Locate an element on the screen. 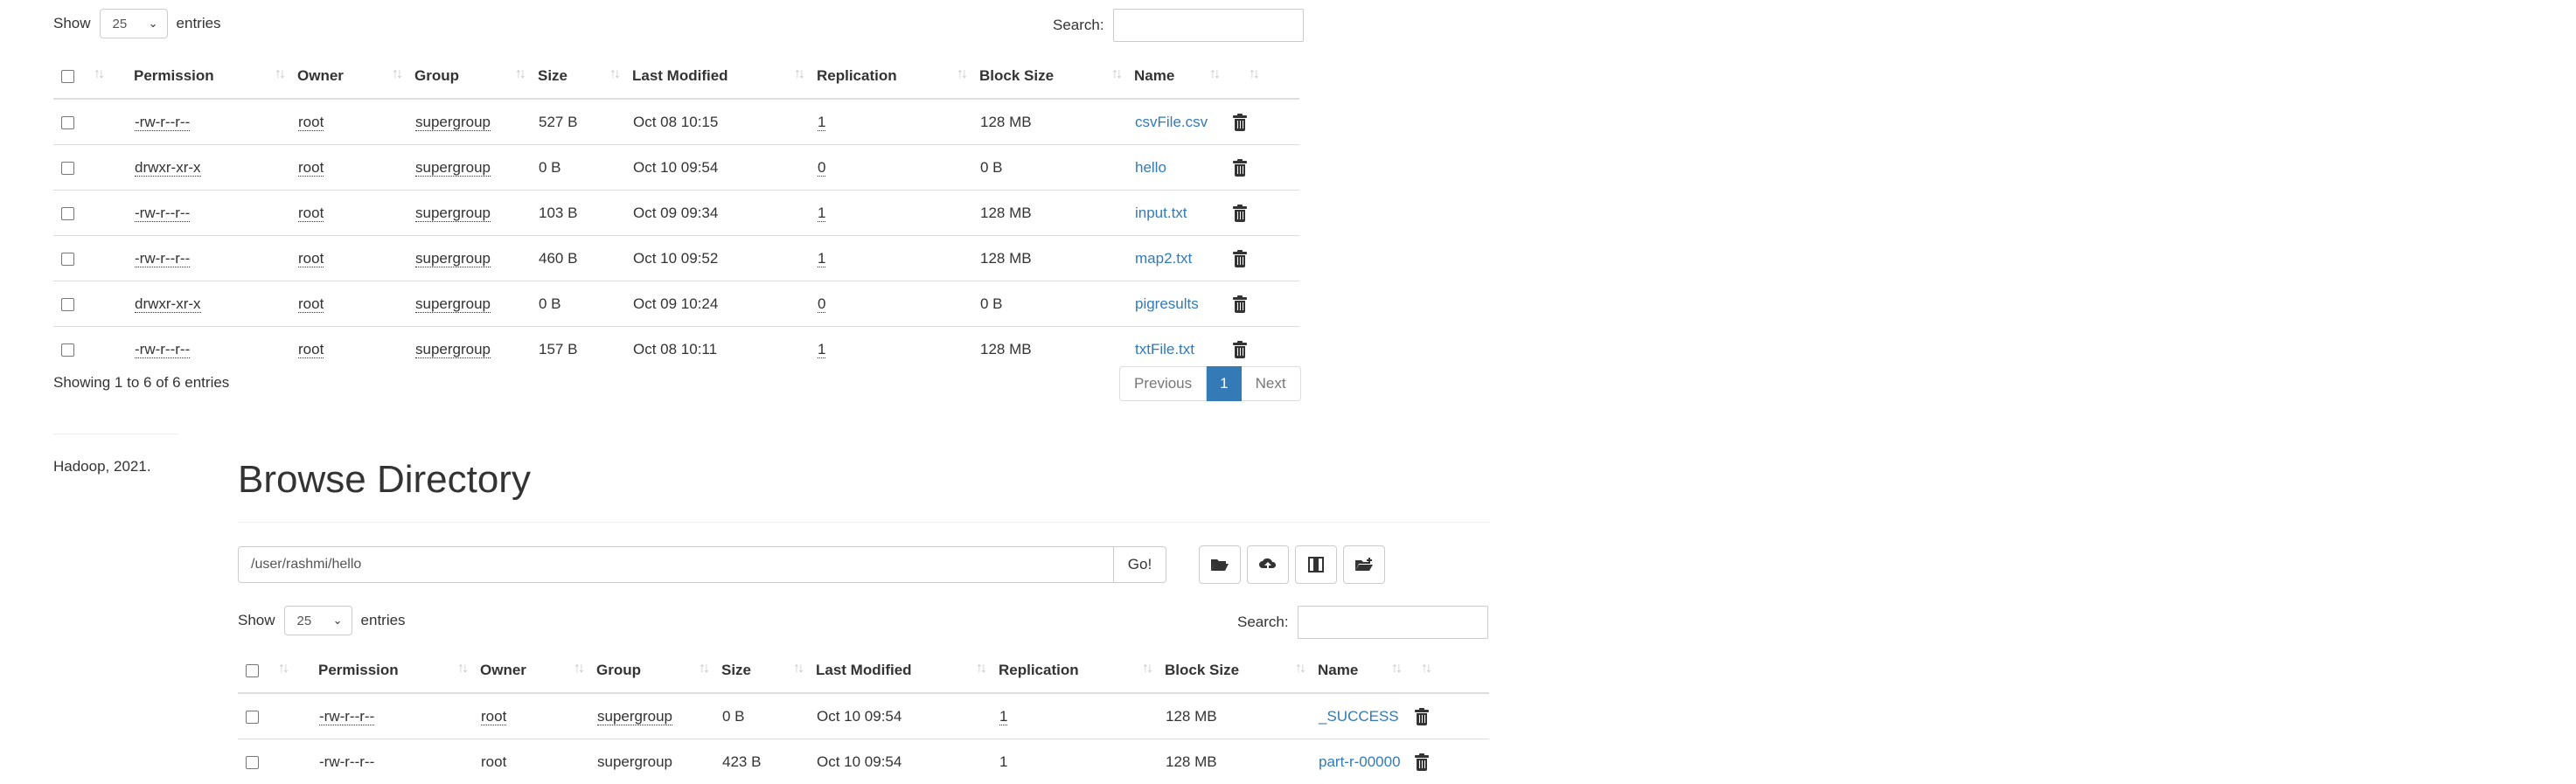 The width and height of the screenshot is (2576, 784). file-name-link: part-r-00000 is located at coordinates (1360, 762).